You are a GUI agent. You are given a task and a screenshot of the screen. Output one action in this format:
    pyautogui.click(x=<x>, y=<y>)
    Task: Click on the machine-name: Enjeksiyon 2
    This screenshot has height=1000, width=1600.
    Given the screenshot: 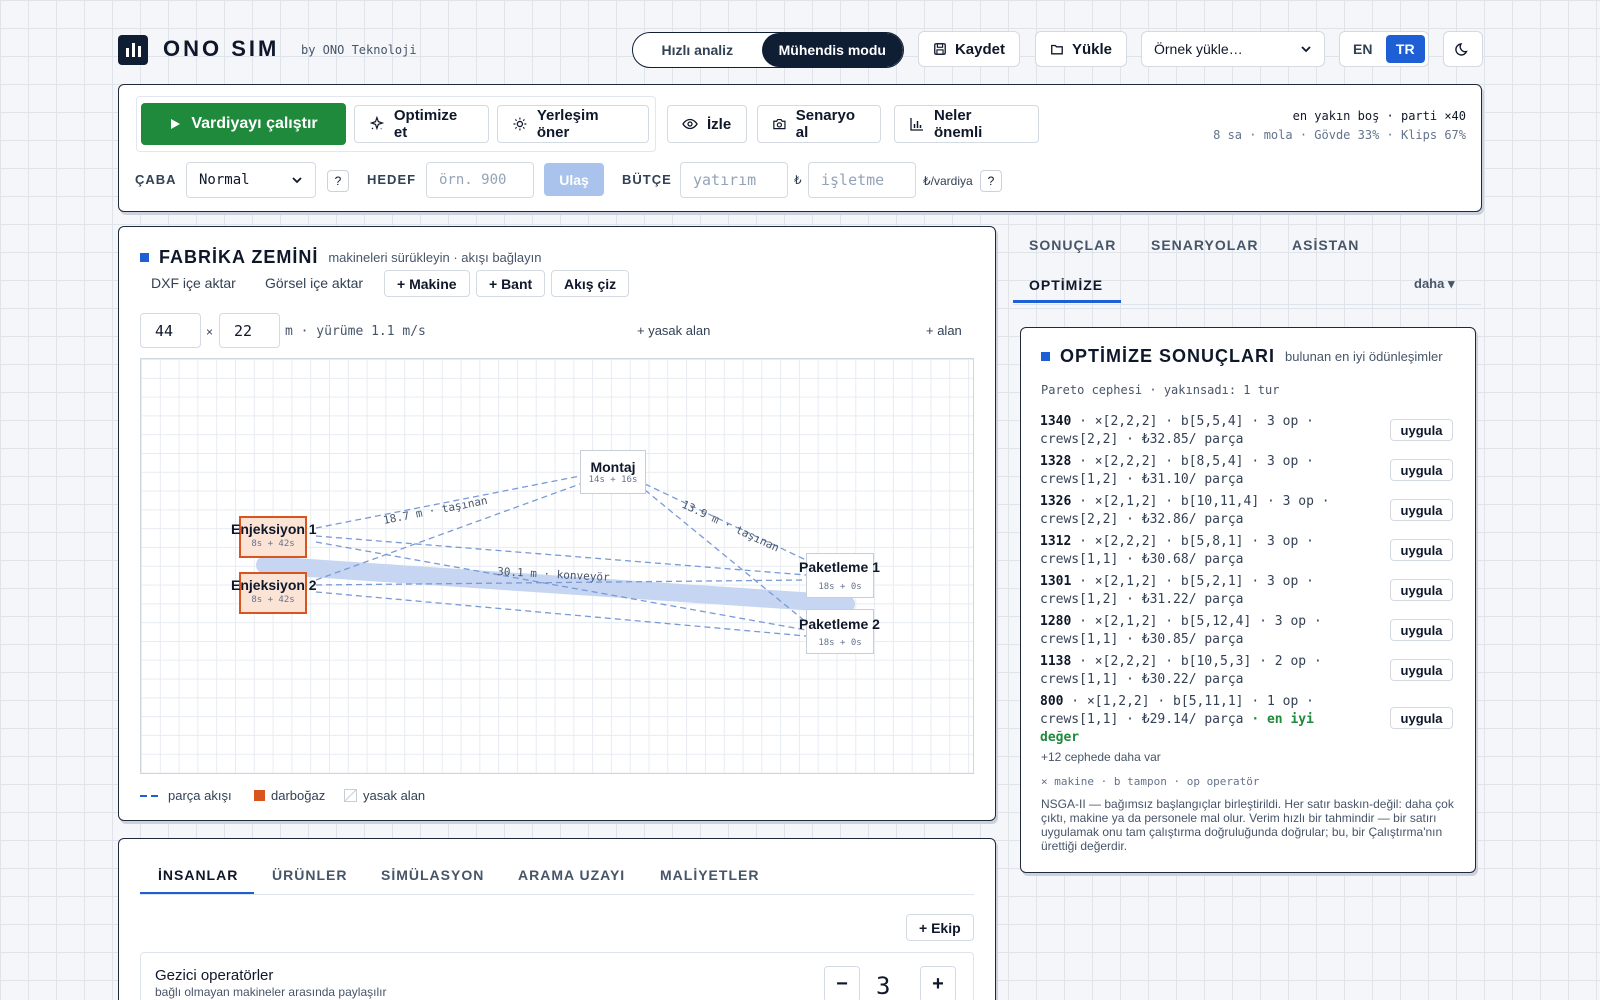 What is the action you would take?
    pyautogui.click(x=274, y=585)
    